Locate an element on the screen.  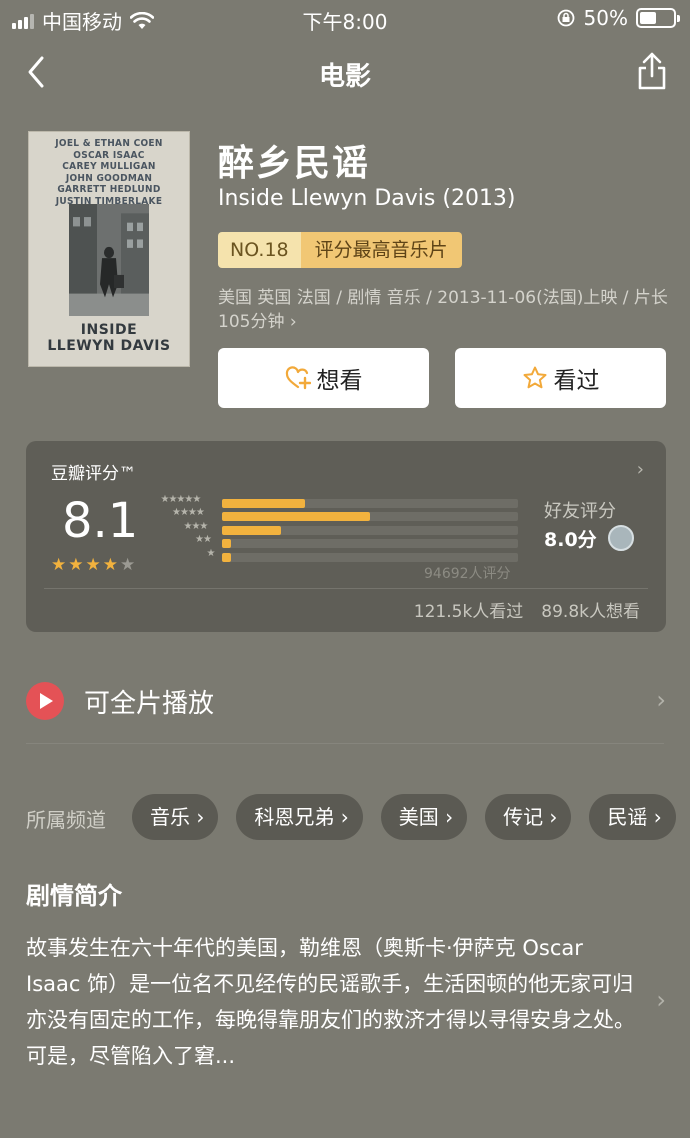
want-to-watch-button: 想看 is located at coordinates (323, 378).